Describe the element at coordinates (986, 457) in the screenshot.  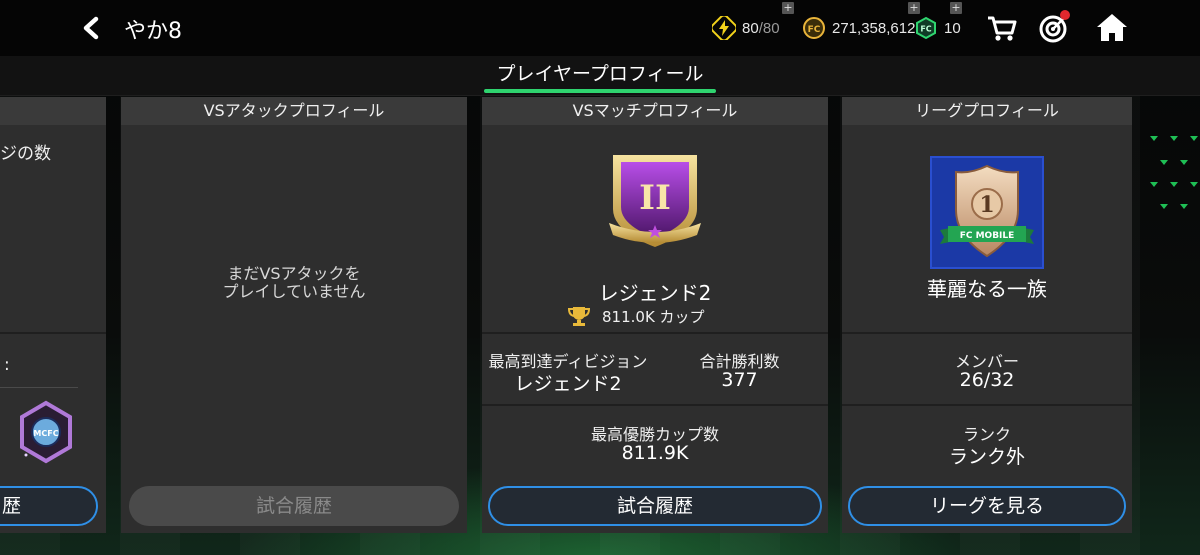
I see `rank-value: ランク外` at that location.